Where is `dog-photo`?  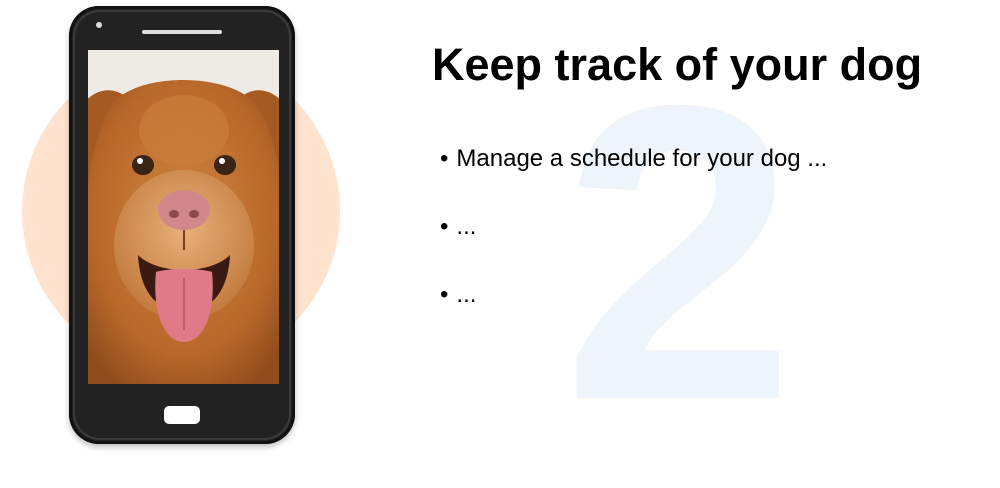 dog-photo is located at coordinates (183, 217).